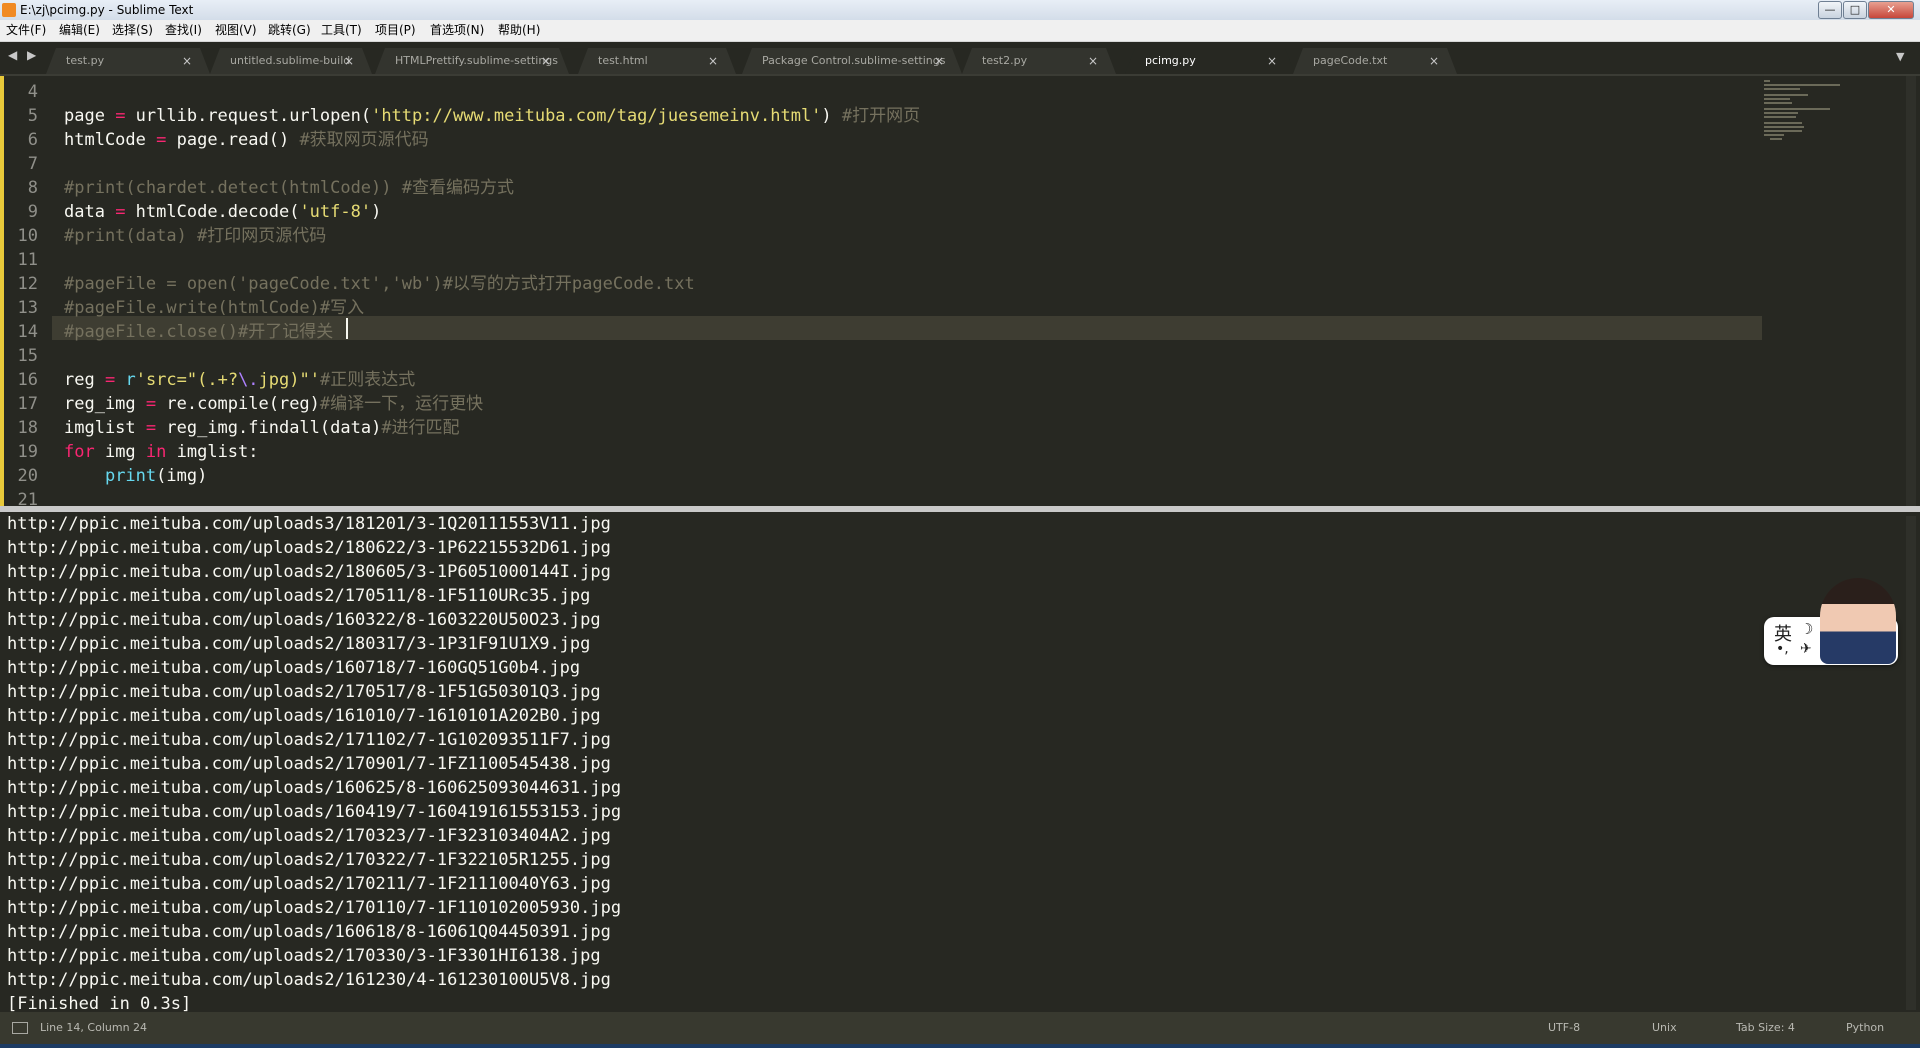  Describe the element at coordinates (657, 61) in the screenshot. I see `tab-test-html: test.html ×` at that location.